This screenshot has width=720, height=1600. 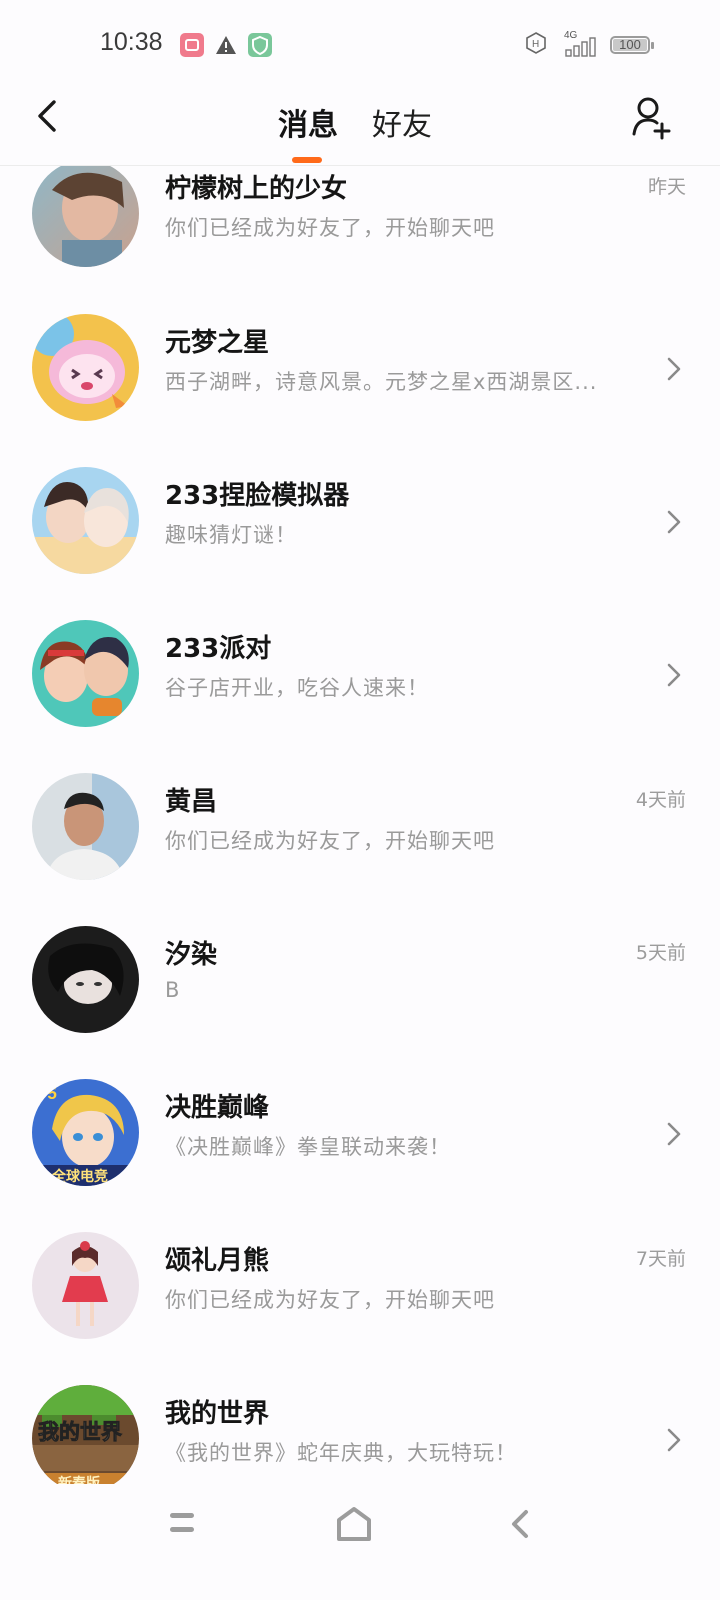 I want to click on status-bar: 10:38 H 4G 100, so click(x=360, y=45).